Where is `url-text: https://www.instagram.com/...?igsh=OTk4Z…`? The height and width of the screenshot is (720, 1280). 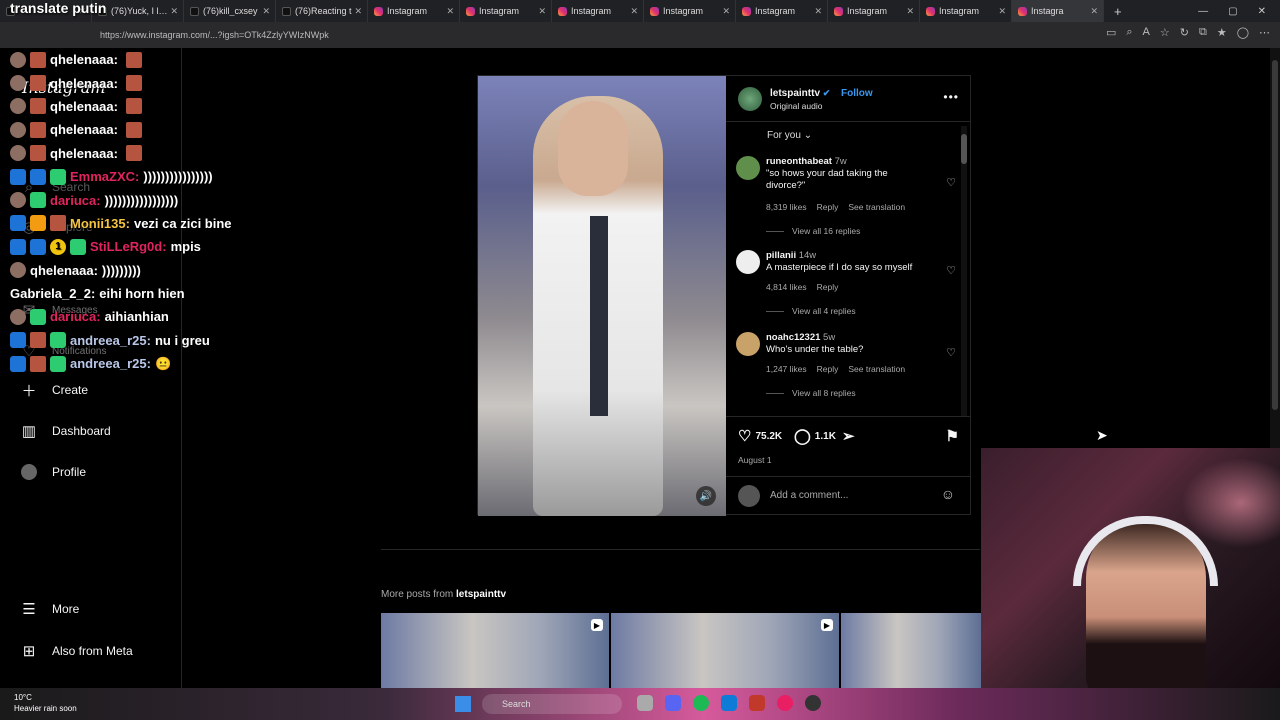
url-text: https://www.instagram.com/...?igsh=OTk4Z… is located at coordinates (214, 35).